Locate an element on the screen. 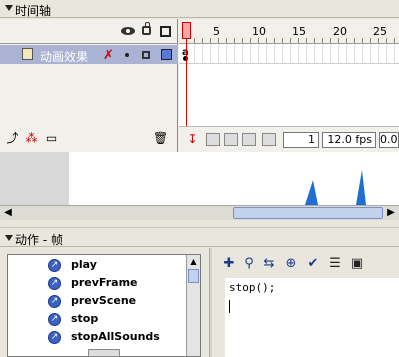  onion-skin-icon is located at coordinates (213, 139).